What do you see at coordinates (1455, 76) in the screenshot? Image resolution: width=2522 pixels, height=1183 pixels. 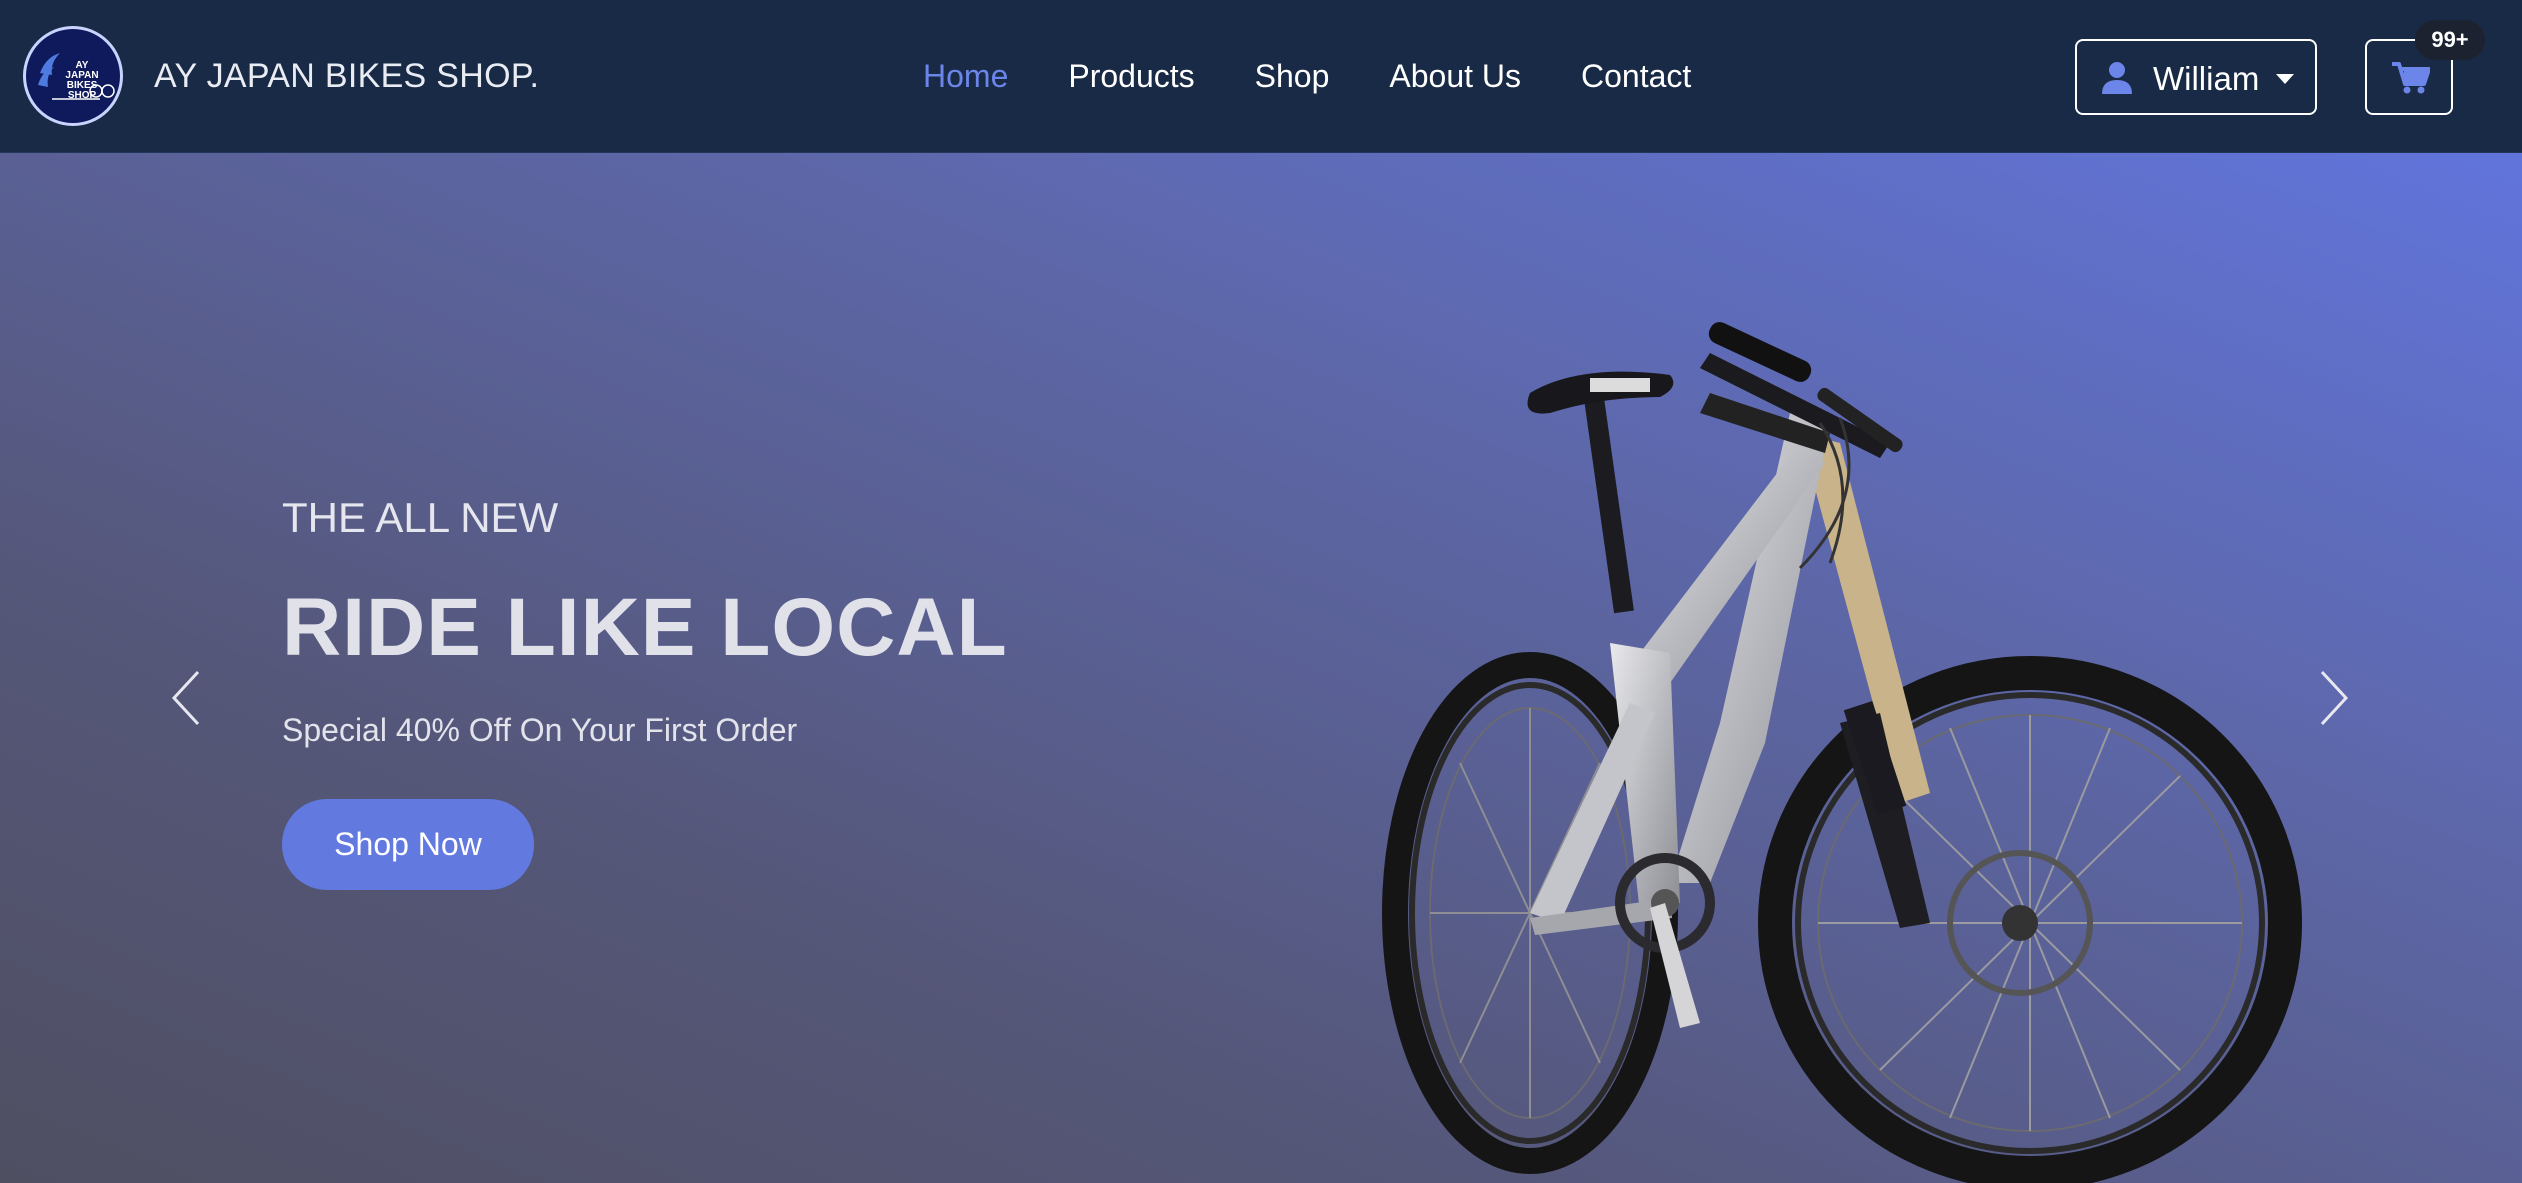 I see `nav-link-about-us: About Us` at bounding box center [1455, 76].